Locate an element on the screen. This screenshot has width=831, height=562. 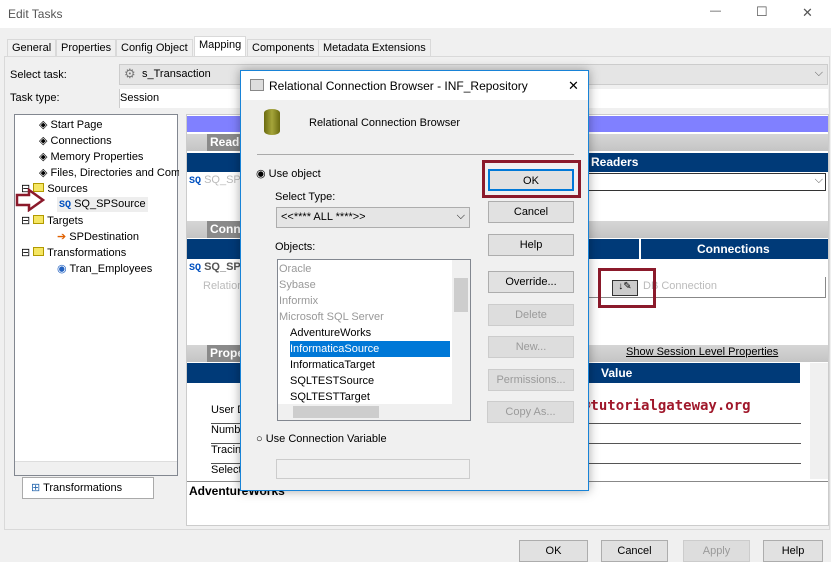
tree-item-targets: ⊟ Targets is located at coordinates (52, 220).